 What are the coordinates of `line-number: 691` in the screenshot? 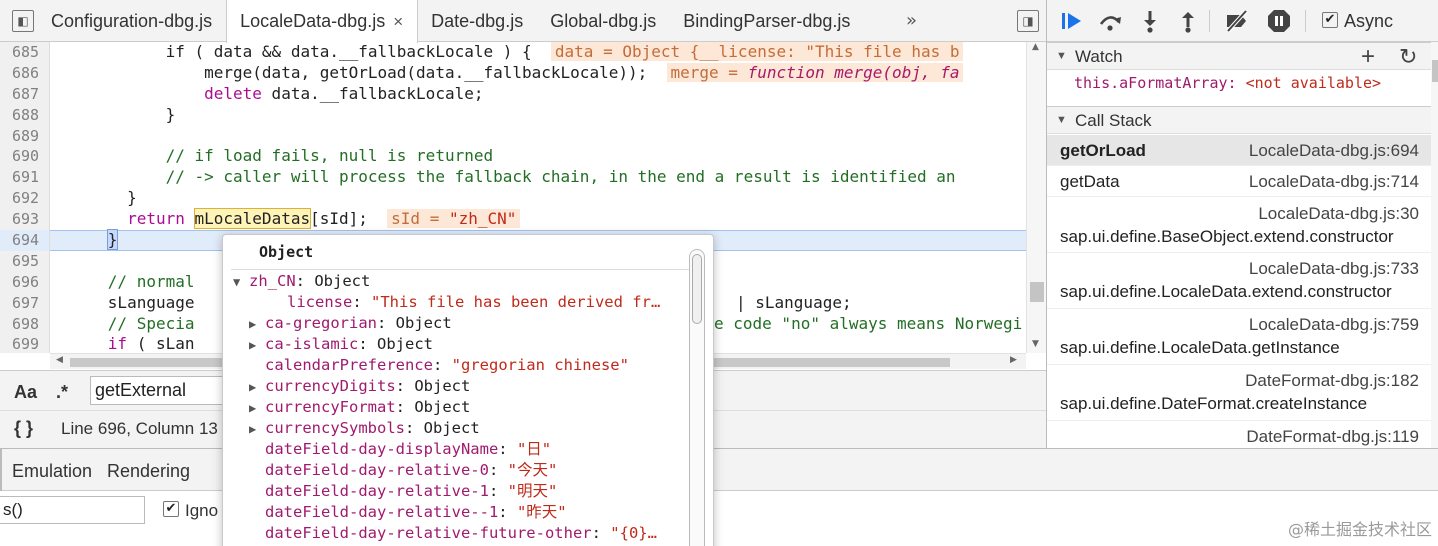 It's located at (24, 177).